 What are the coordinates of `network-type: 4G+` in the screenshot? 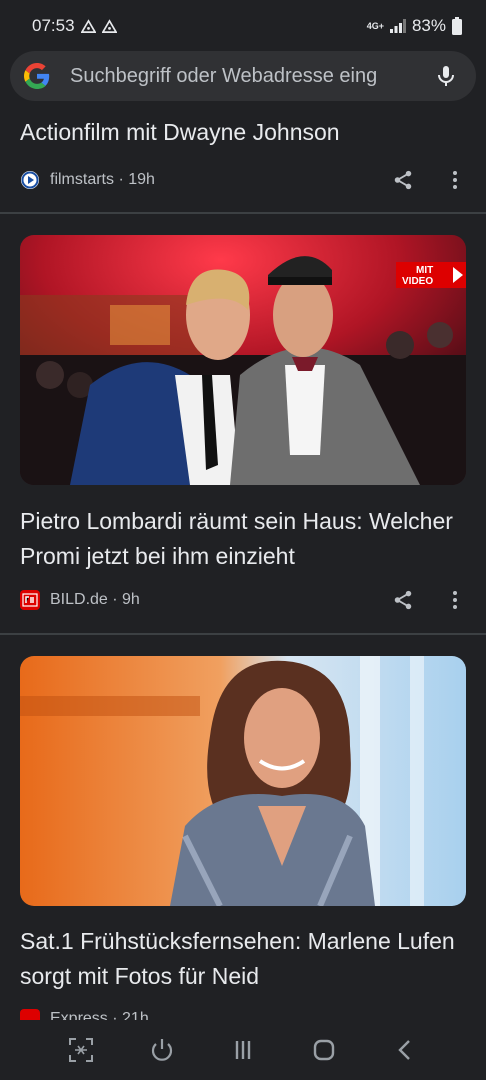 It's located at (375, 25).